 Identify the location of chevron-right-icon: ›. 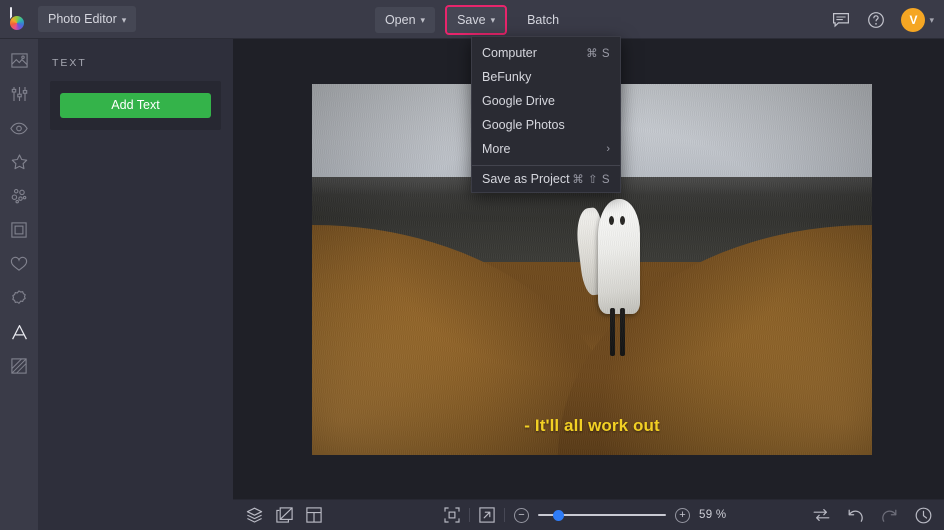
(608, 149).